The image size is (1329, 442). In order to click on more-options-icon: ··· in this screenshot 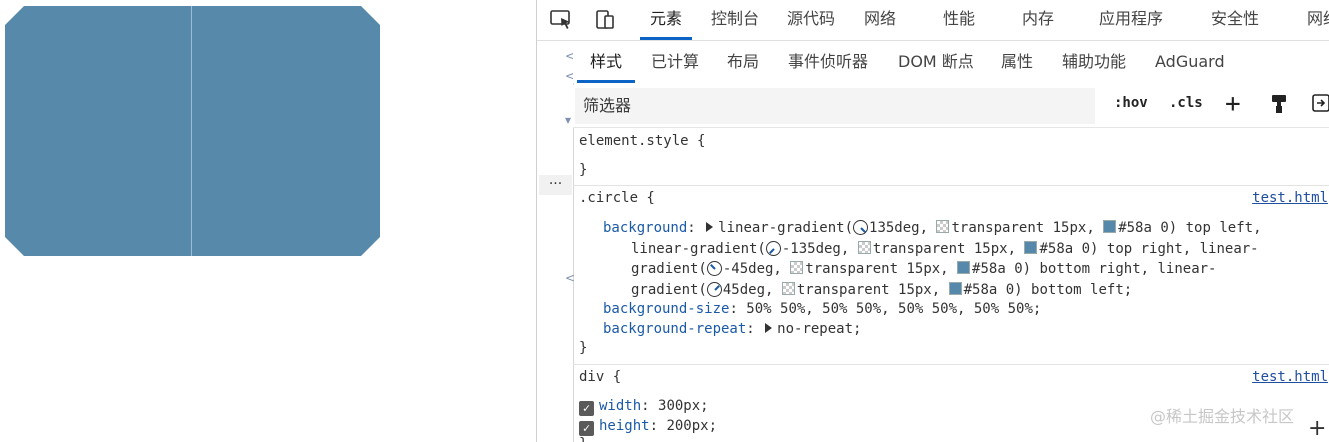, I will do `click(555, 185)`.